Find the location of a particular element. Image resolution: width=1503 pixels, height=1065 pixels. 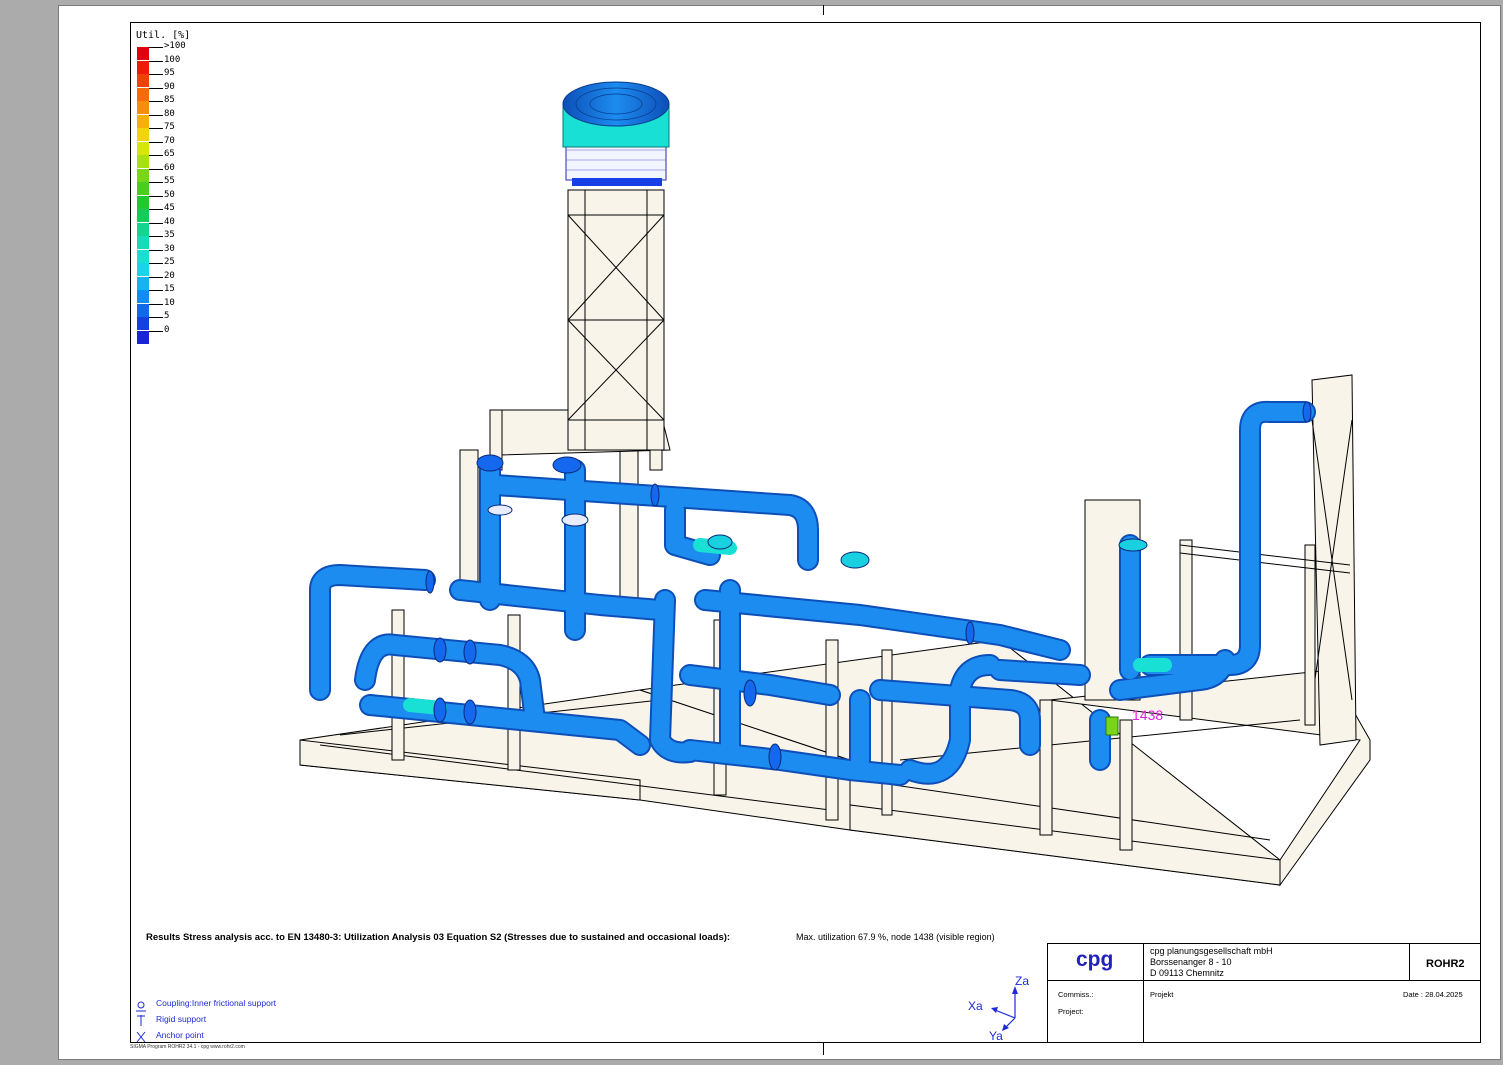

symbol-label-anchor: Anchor point is located at coordinates (180, 1035).